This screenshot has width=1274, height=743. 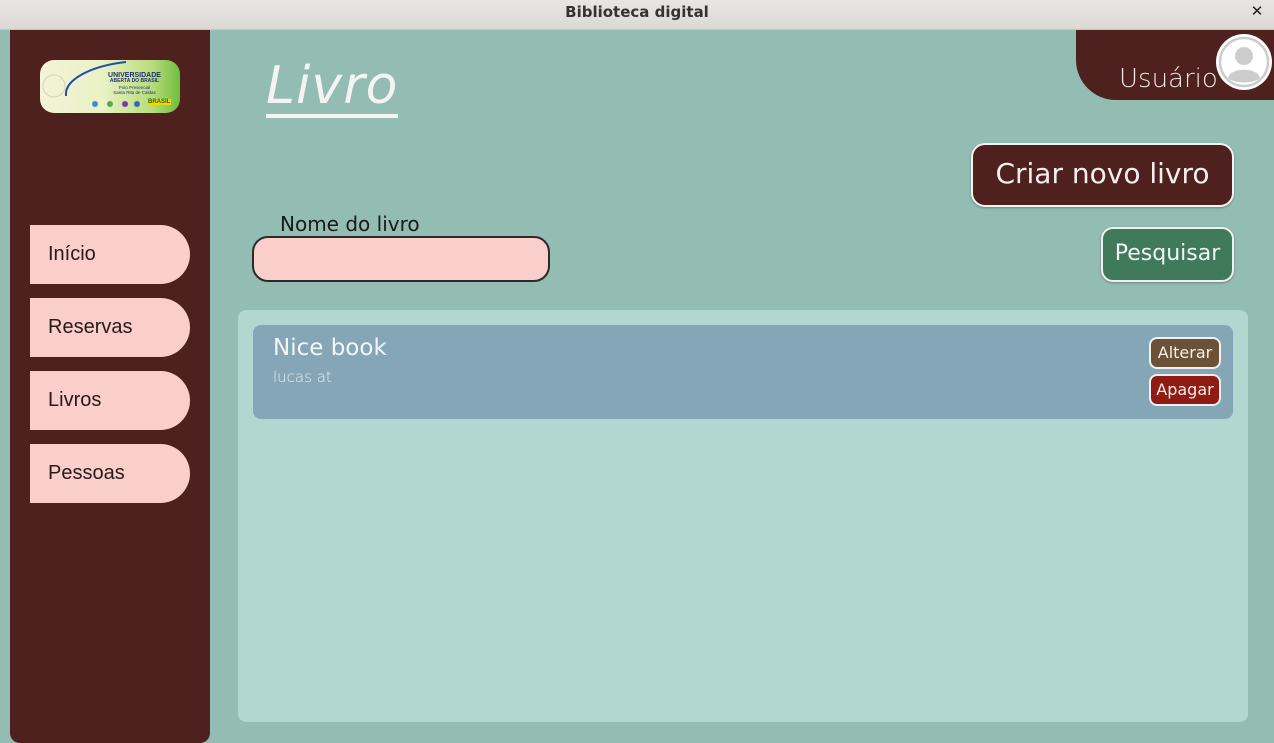 I want to click on page-title: Livro, so click(x=332, y=87).